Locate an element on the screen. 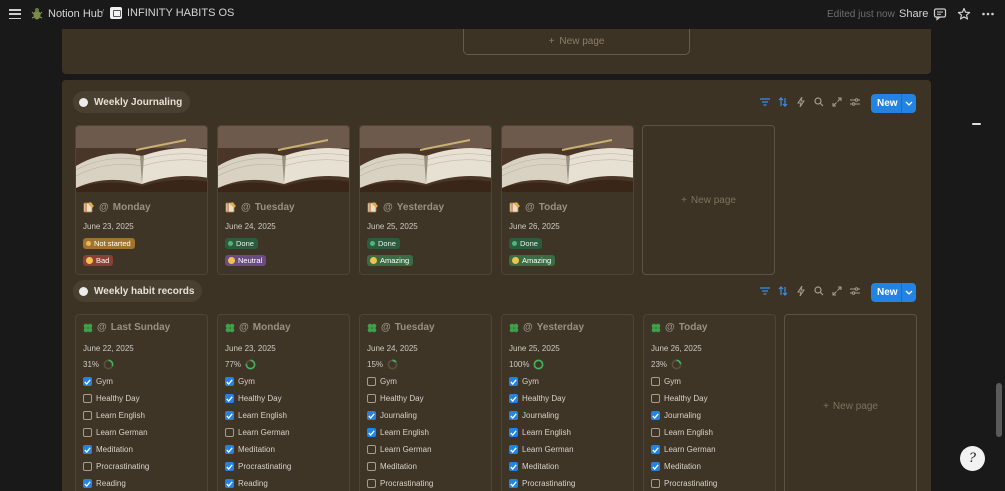 This screenshot has height=491, width=1005. star-icon is located at coordinates (964, 14).